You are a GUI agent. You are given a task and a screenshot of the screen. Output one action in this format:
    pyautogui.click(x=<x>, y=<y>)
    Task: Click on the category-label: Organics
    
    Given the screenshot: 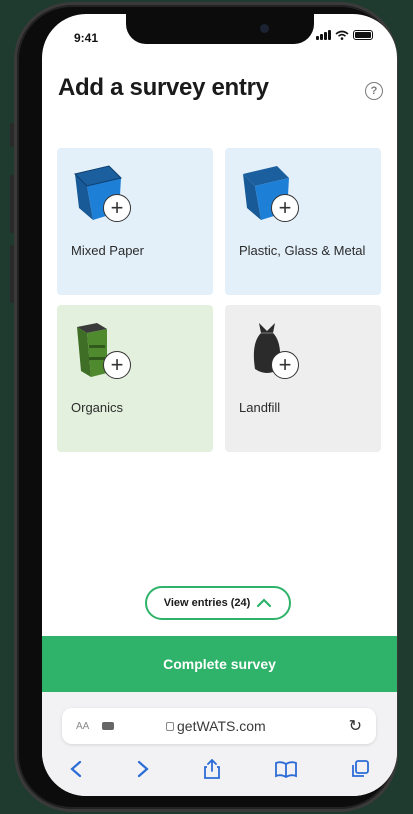 What is the action you would take?
    pyautogui.click(x=97, y=407)
    